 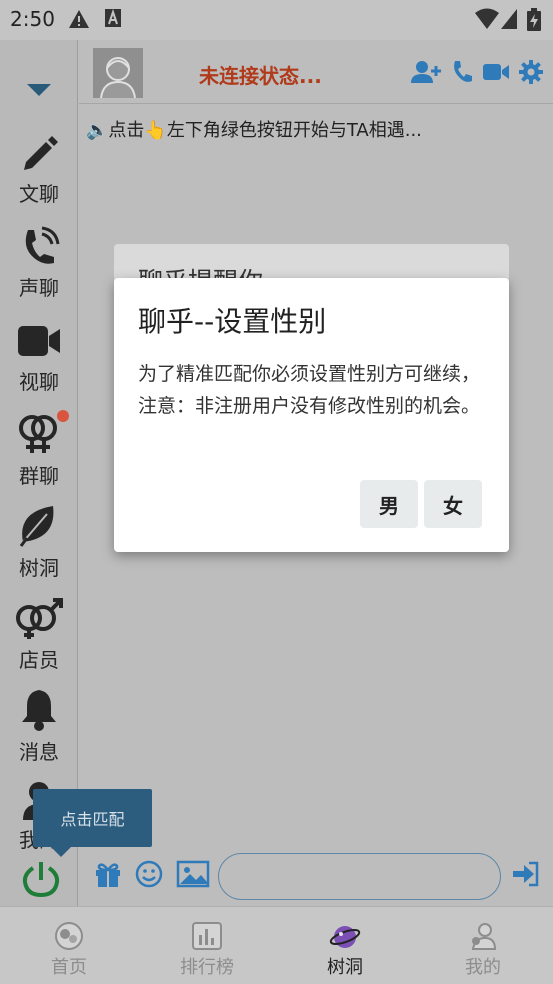 I want to click on home-icon, so click(x=69, y=936).